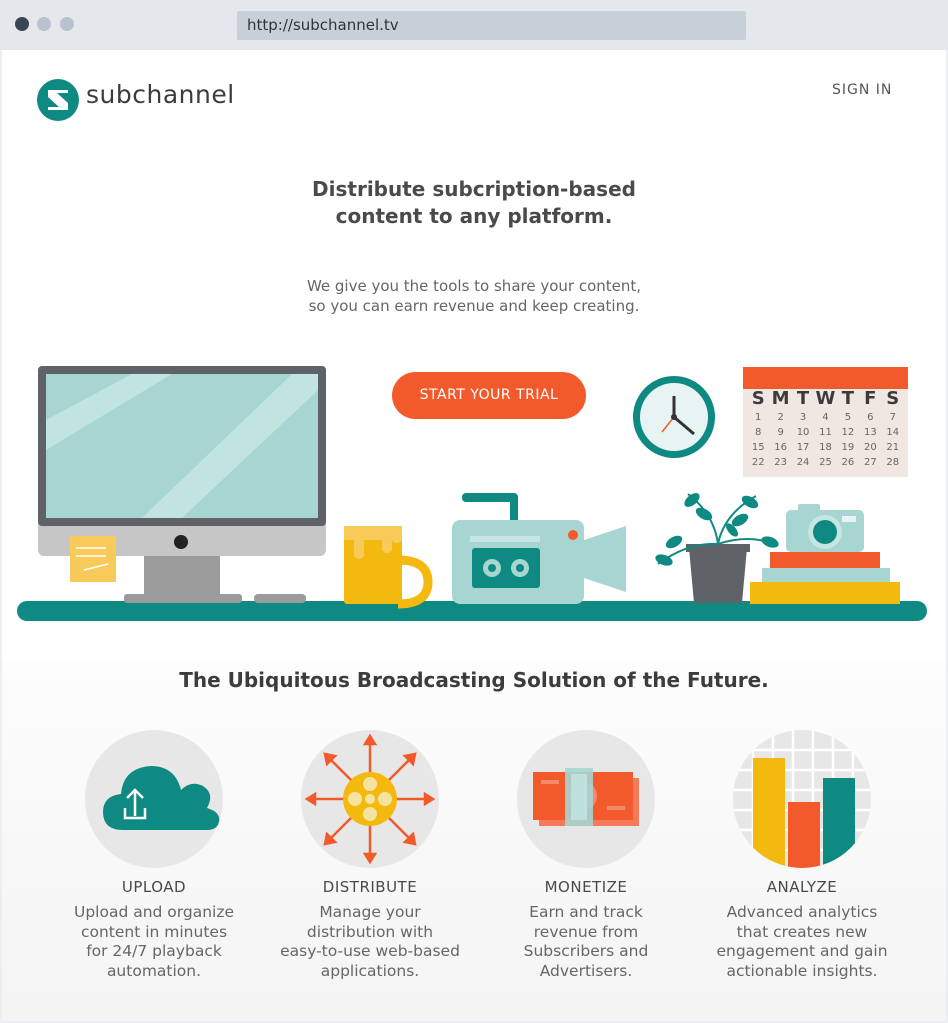 The image size is (948, 1023). I want to click on calendar-date: 14, so click(893, 432).